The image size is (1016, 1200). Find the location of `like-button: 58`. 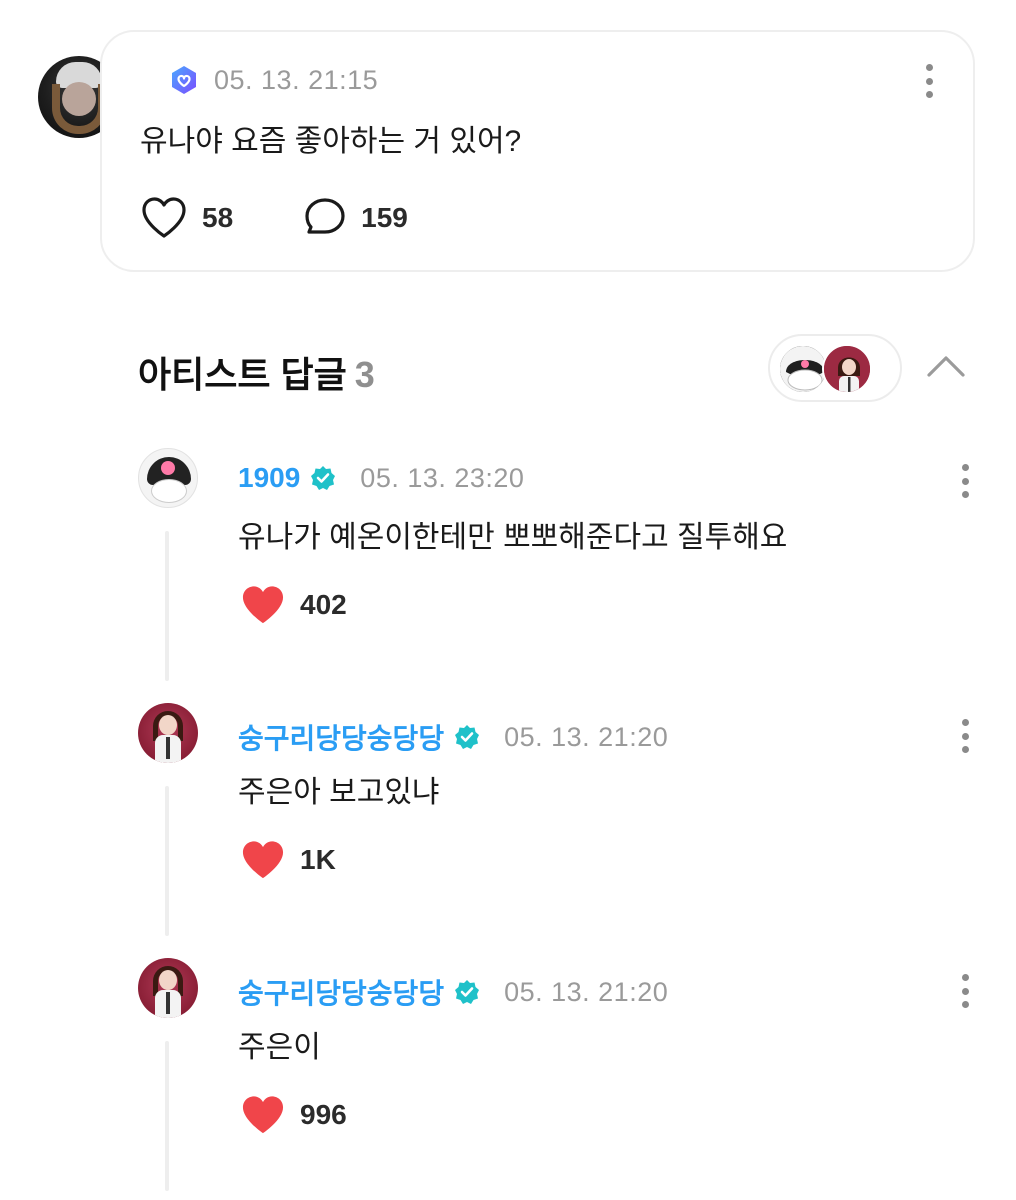

like-button: 58 is located at coordinates (186, 218).